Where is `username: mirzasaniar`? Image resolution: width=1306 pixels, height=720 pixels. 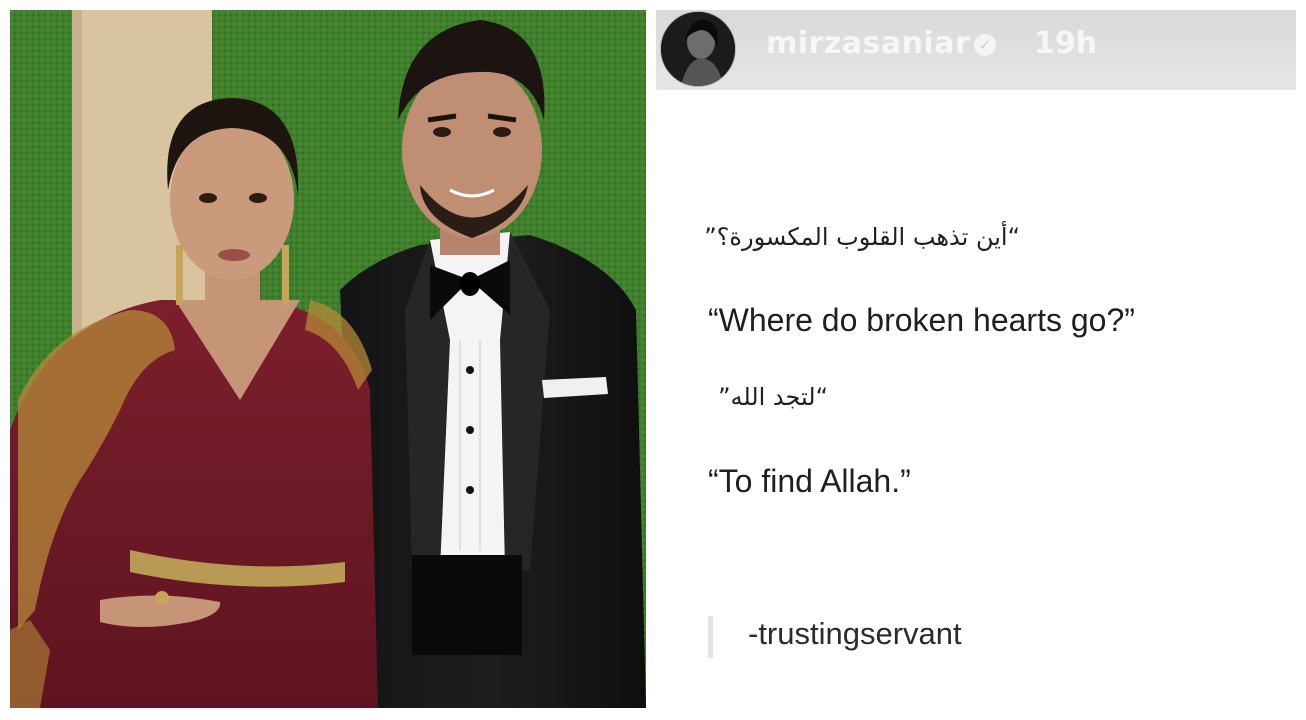 username: mirzasaniar is located at coordinates (868, 43).